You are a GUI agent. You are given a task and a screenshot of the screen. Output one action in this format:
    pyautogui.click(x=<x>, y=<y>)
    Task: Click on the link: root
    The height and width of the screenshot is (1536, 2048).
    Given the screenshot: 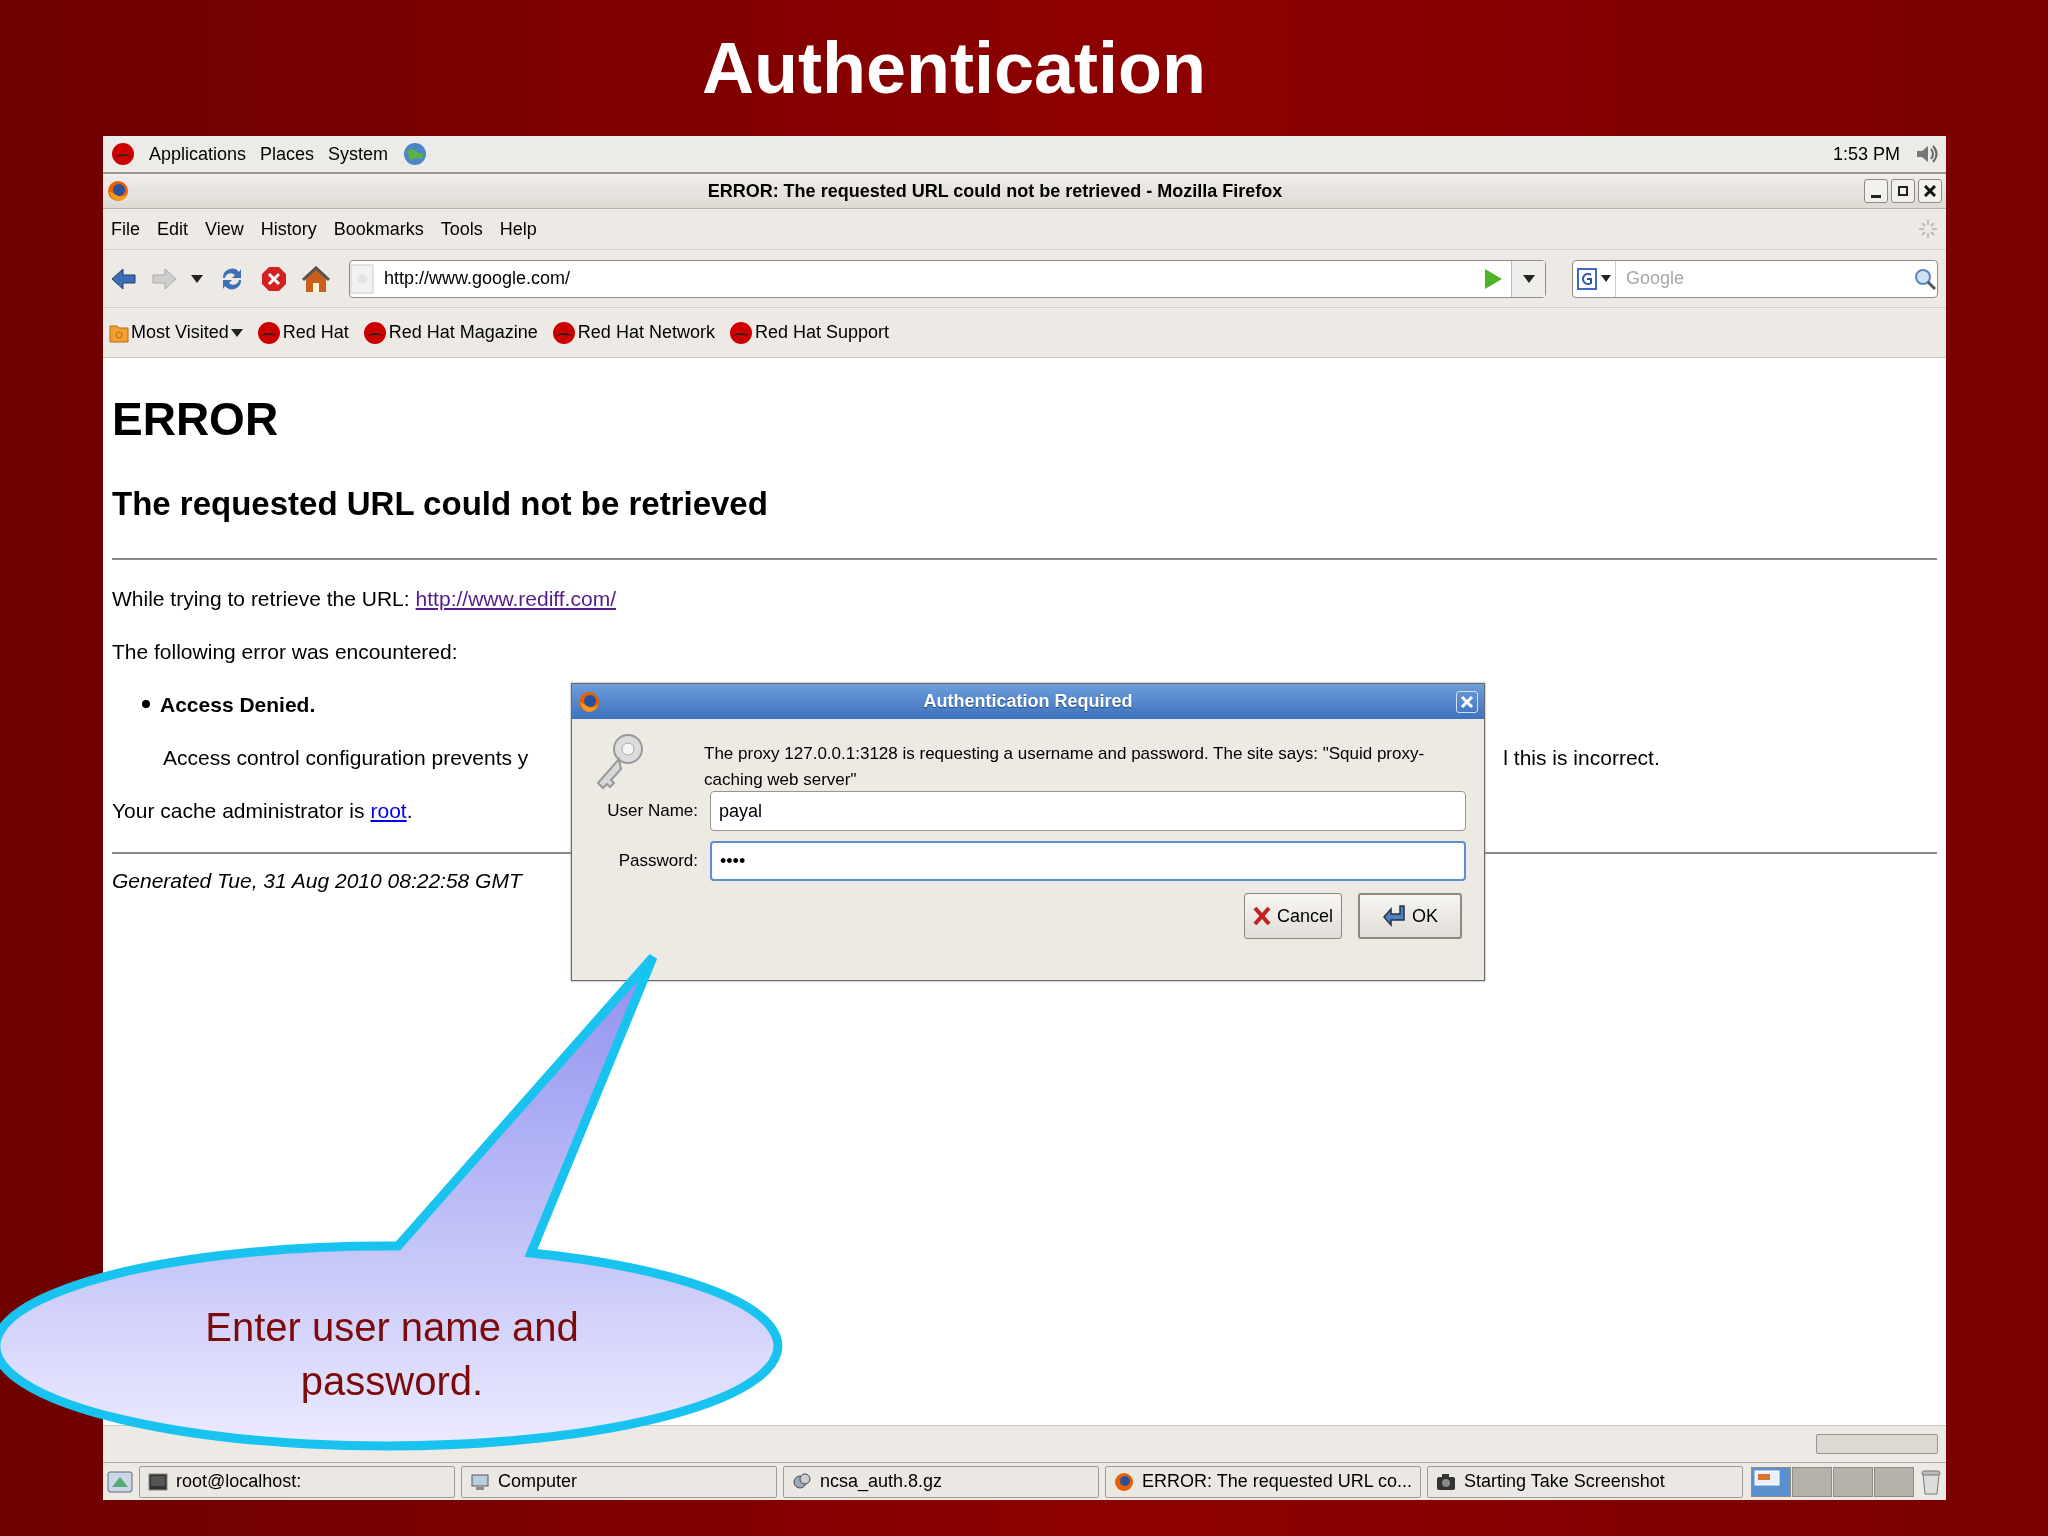 What is the action you would take?
    pyautogui.click(x=388, y=810)
    